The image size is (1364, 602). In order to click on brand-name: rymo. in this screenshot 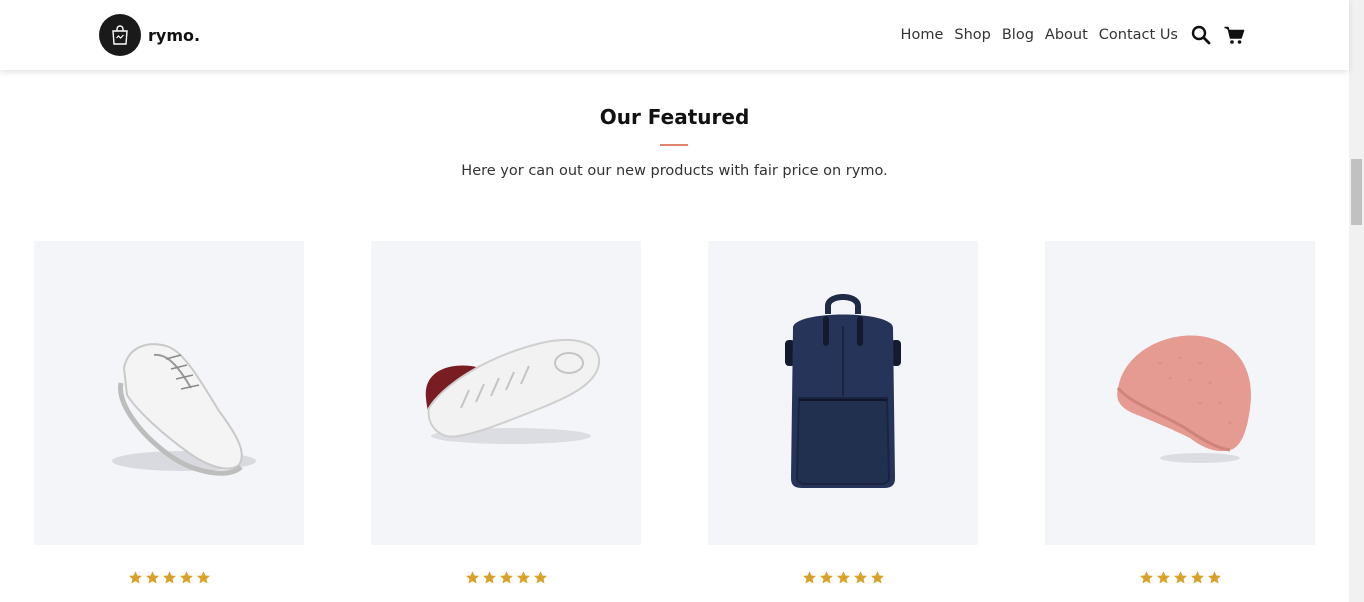, I will do `click(174, 35)`.